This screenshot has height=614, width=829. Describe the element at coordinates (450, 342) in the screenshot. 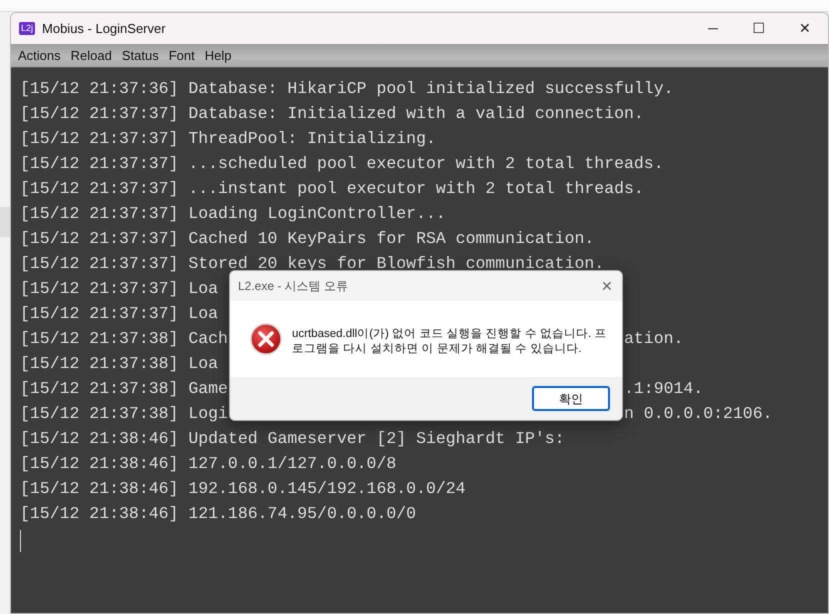

I see `error-message: ucrtbased.dll이(가) 없어 코드 실행을 진행할 수 없습니다. 프로그램을 다시 설치하면 이 문제가 해결될 수 있습니다.` at that location.